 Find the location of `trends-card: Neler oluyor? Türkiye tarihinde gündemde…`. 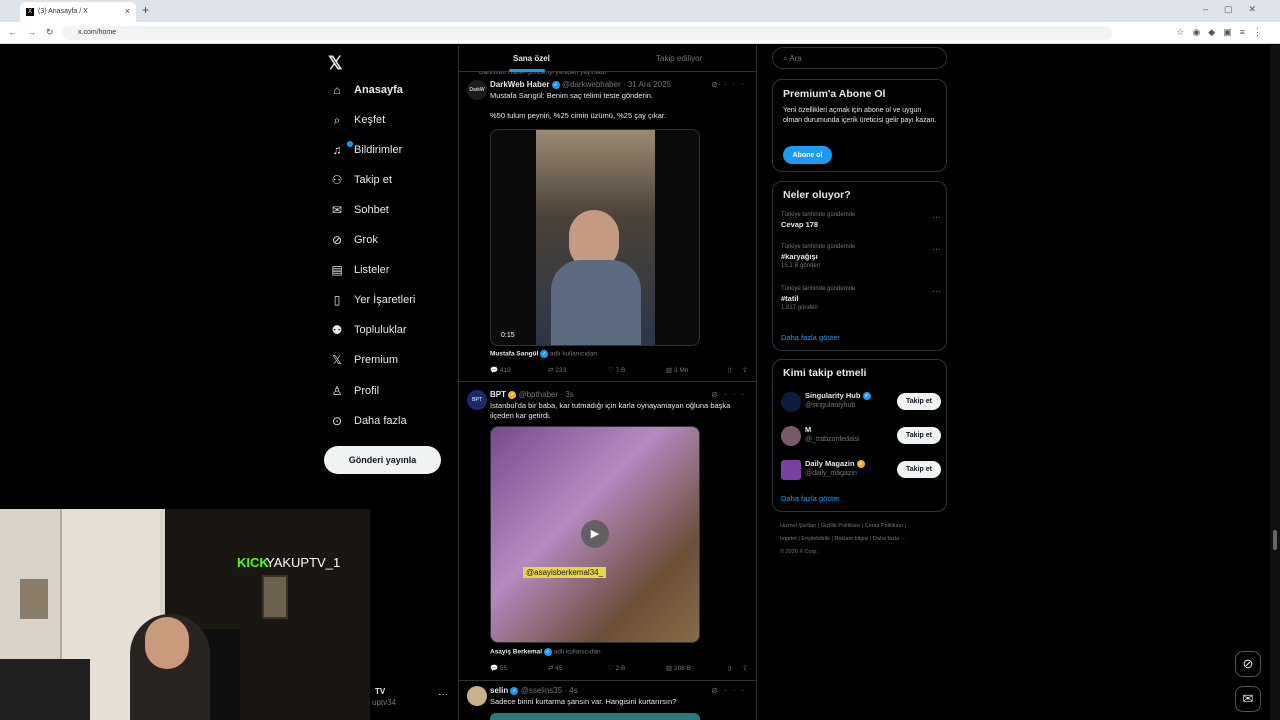

trends-card: Neler oluyor? Türkiye tarihinde gündemde… is located at coordinates (859, 266).